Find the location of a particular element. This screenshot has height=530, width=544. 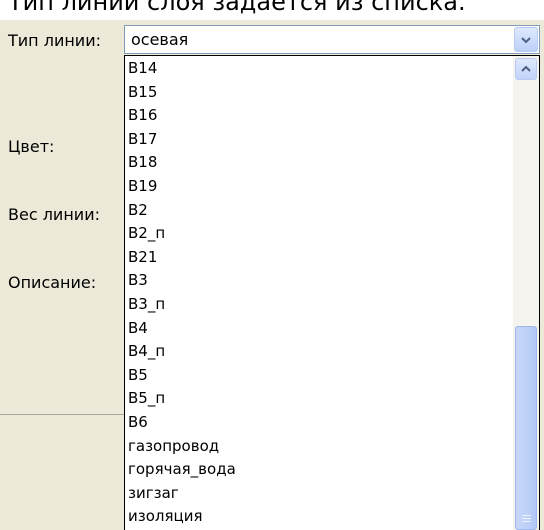

dropdown-option: B6 is located at coordinates (138, 422).